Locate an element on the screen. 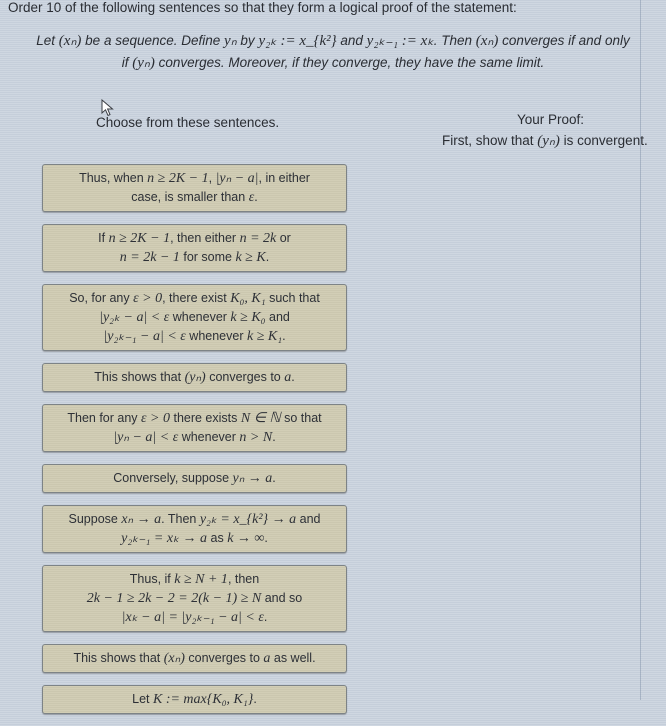 This screenshot has width=666, height=726. card-line: Thus, if k ≥ N + 1, then is located at coordinates (194, 579).